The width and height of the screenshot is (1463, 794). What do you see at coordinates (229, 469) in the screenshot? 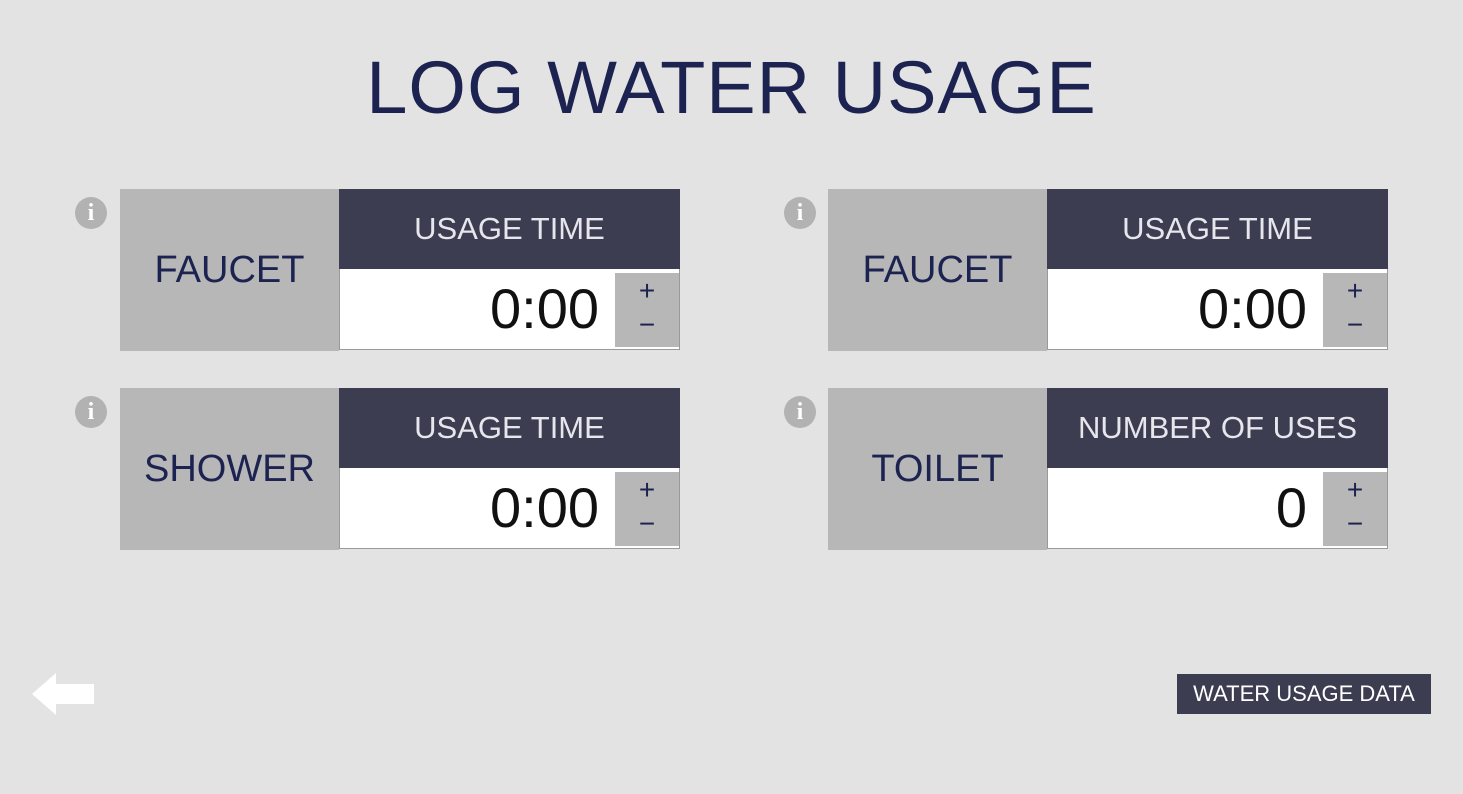
I see `card-label: SHOWER` at bounding box center [229, 469].